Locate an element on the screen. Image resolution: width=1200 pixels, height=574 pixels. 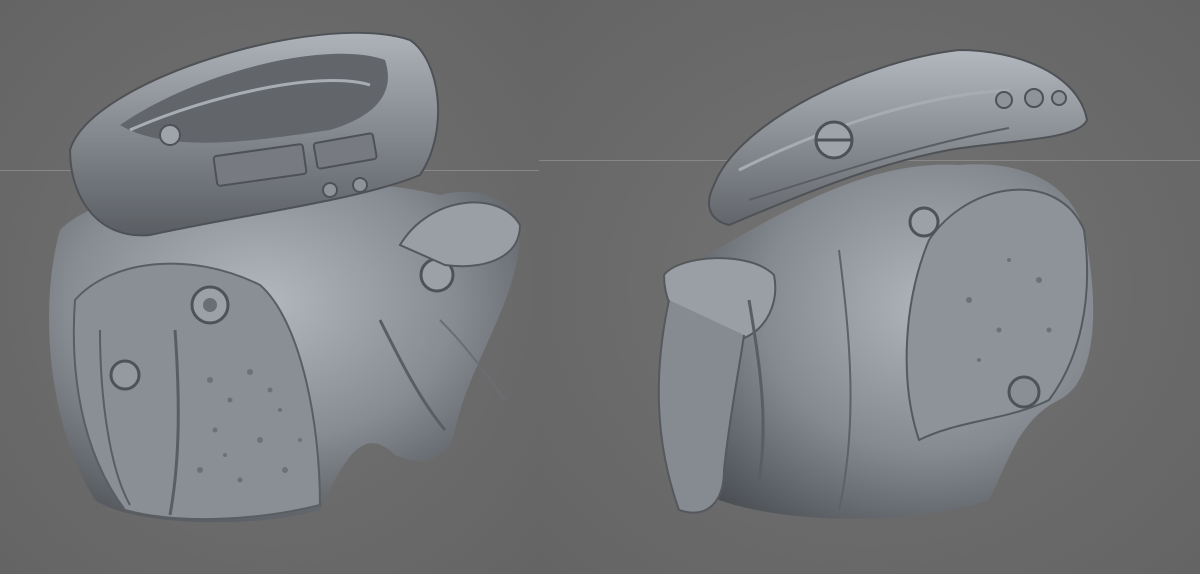
back-socket-upper is located at coordinates (924, 222).